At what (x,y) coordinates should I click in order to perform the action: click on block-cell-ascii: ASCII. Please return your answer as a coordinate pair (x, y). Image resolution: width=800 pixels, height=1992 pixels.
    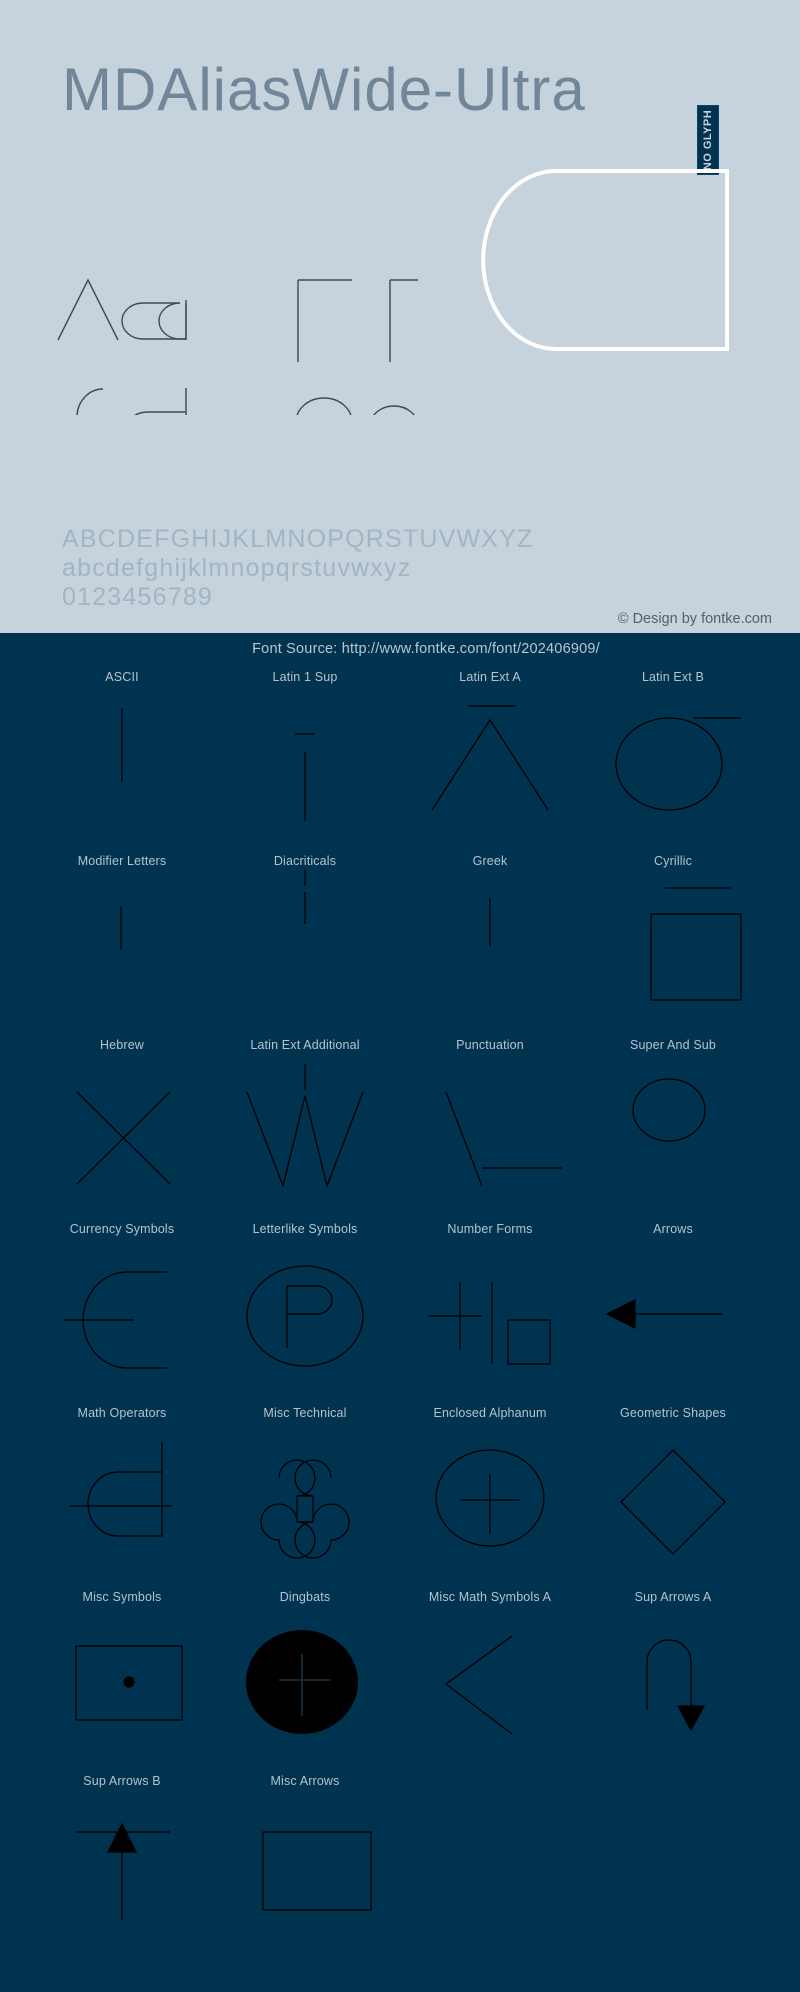
    Looking at the image, I should click on (122, 758).